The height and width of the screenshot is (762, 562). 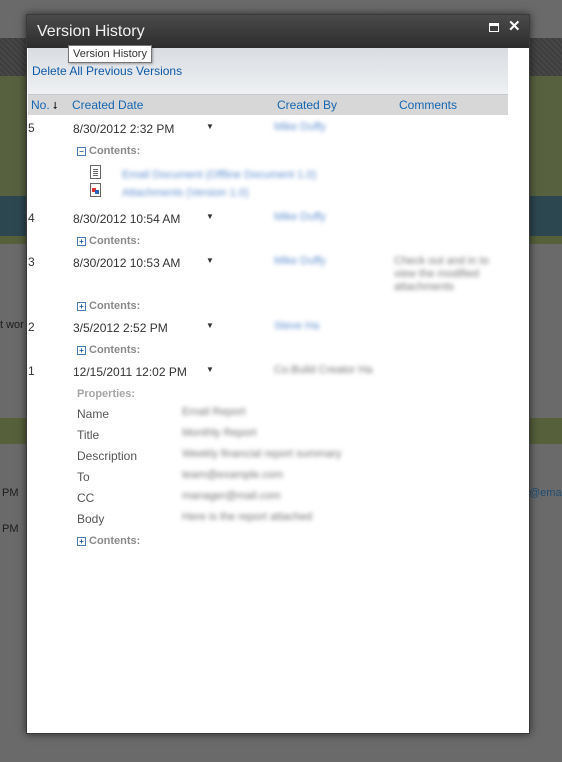 I want to click on content-file-link: Email Document (Offline Document 1.0), so click(x=219, y=175).